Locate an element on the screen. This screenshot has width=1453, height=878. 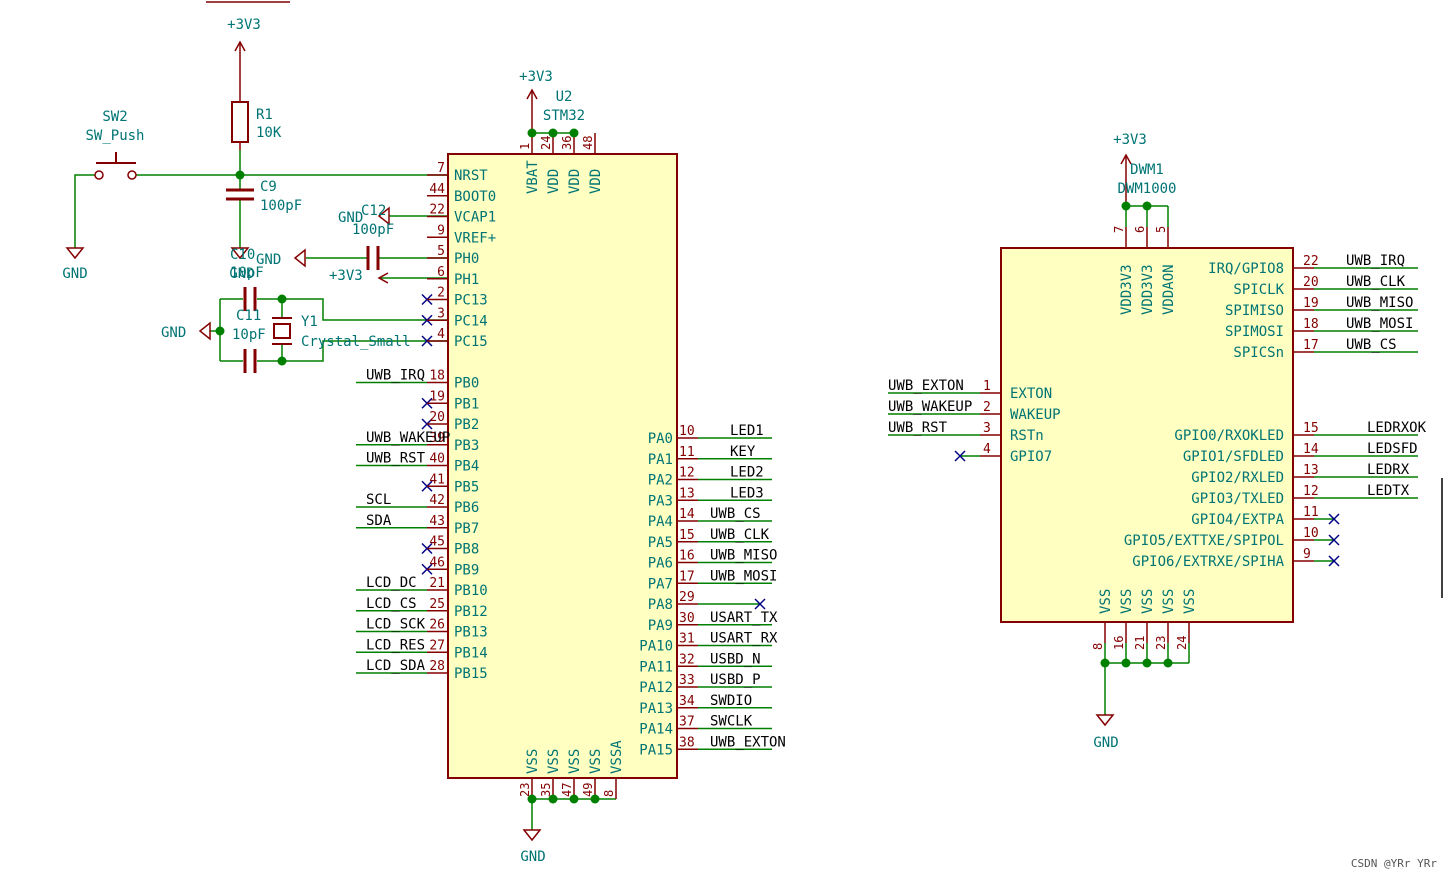
u2-net-label: UWB_IRQ is located at coordinates (395, 376).